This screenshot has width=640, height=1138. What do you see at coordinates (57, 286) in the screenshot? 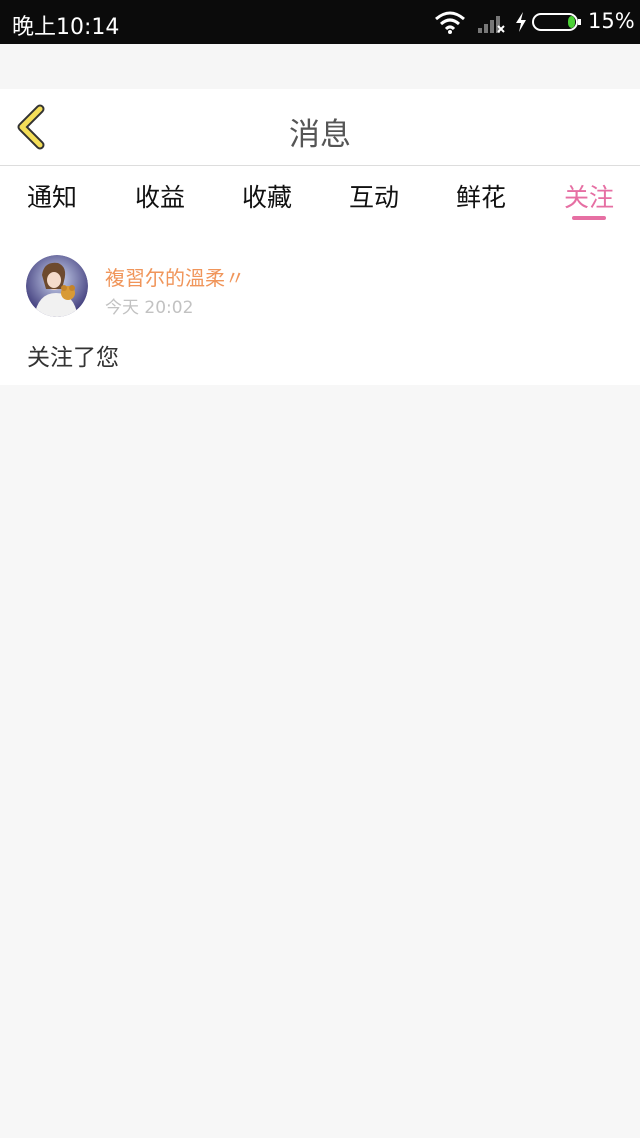
I see `avatar` at bounding box center [57, 286].